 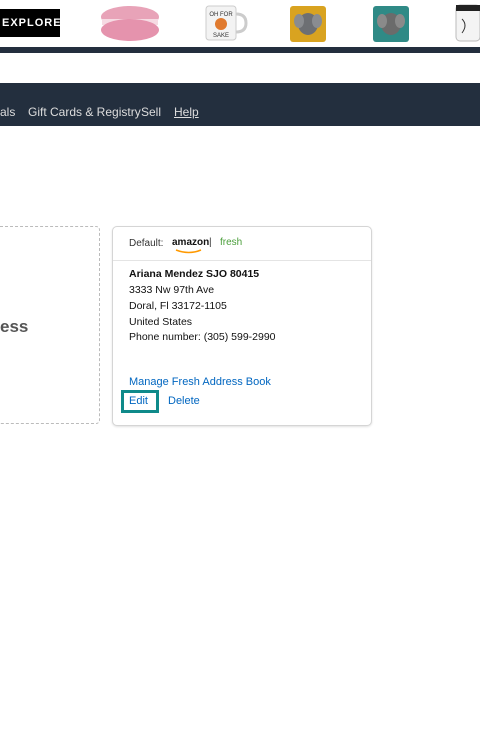 I want to click on explore-button: EXPLORE, so click(x=30, y=23).